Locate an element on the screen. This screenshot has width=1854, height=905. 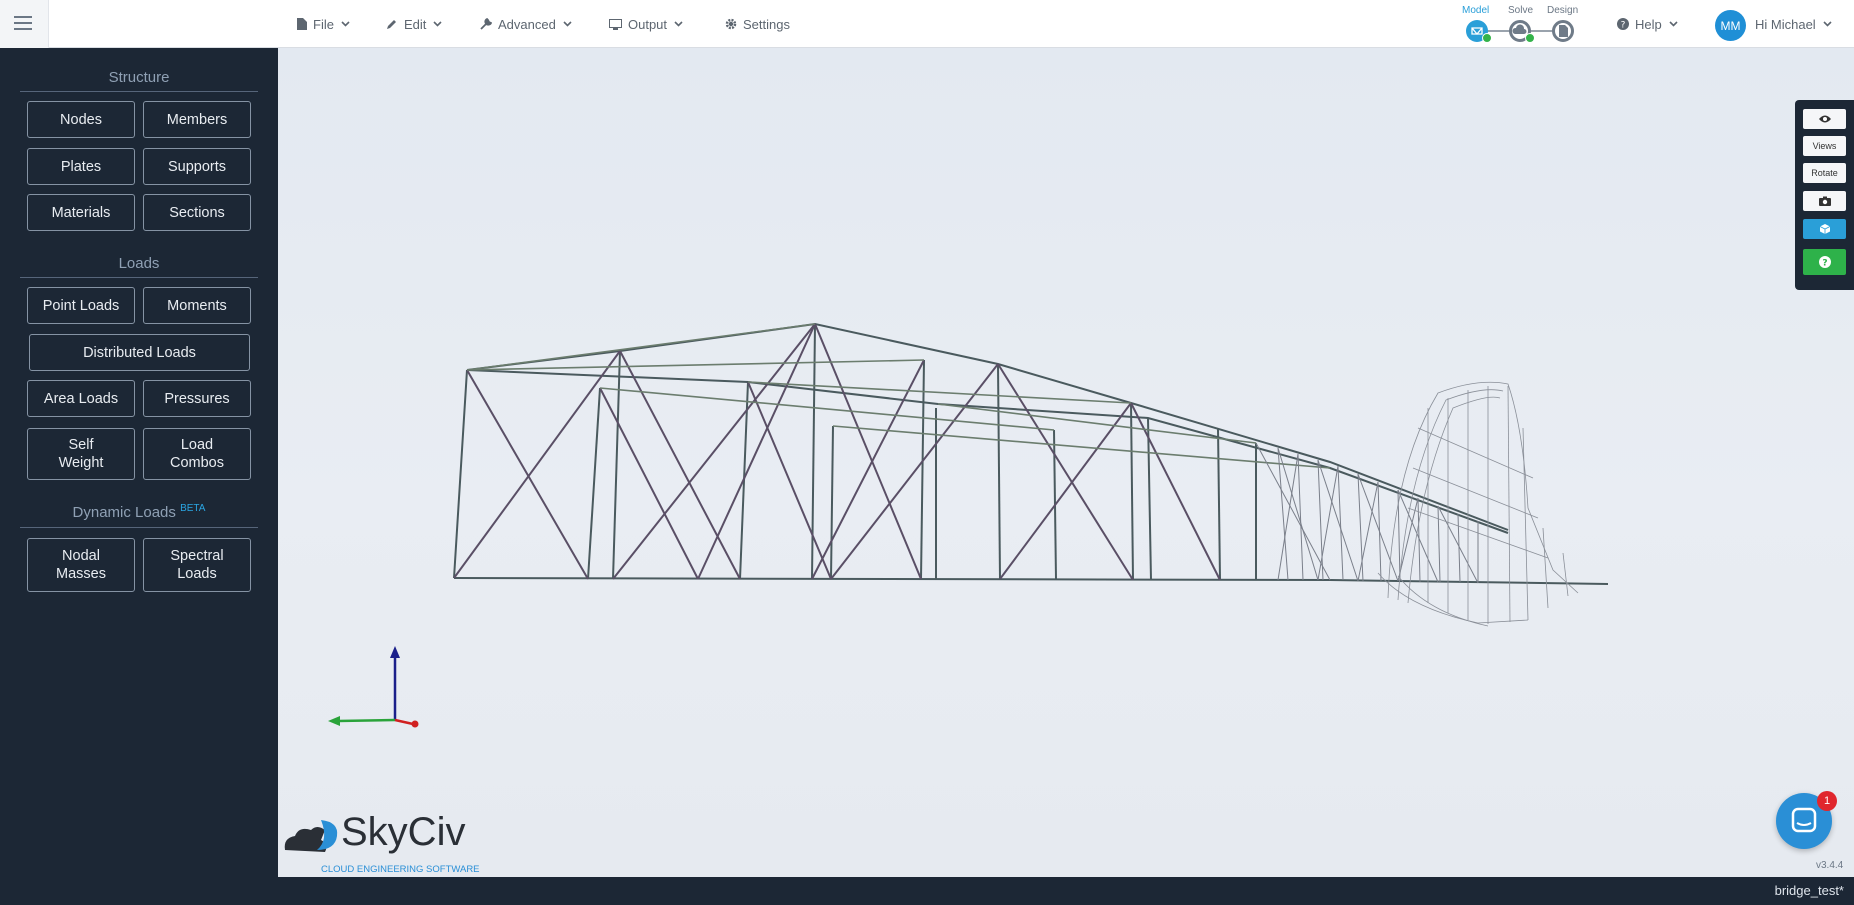
camera-icon is located at coordinates (1824, 201).